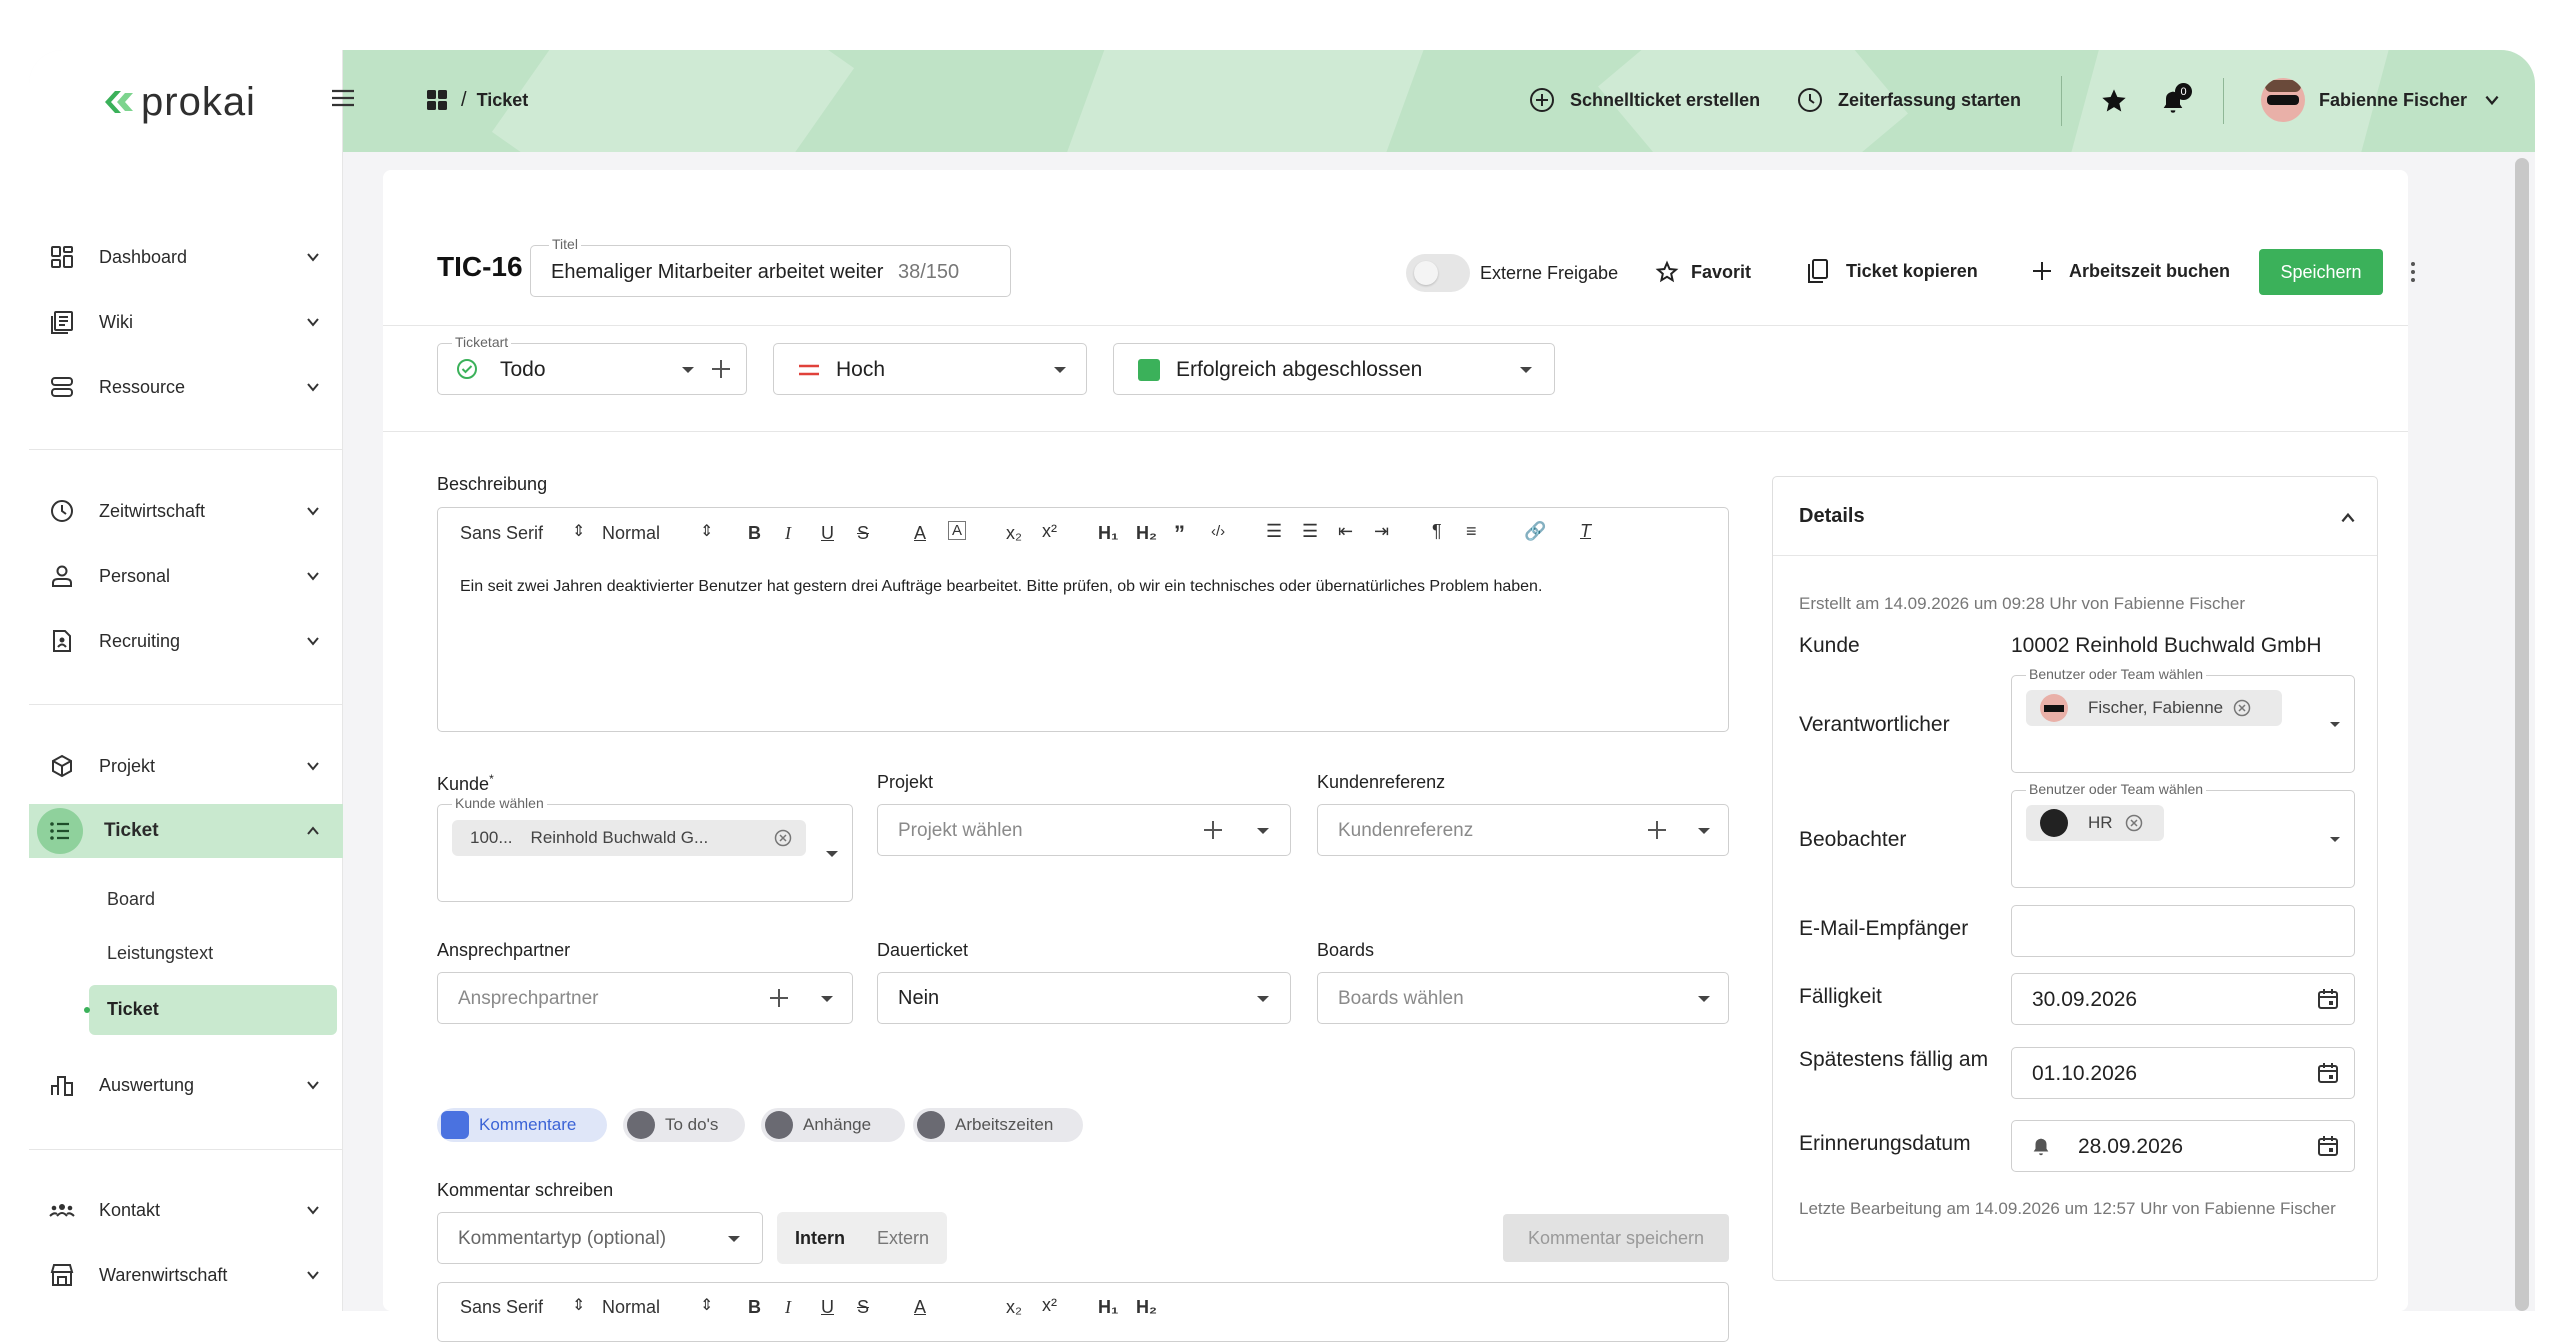 The height and width of the screenshot is (1342, 2560). I want to click on boards-select: Boards wählen, so click(1523, 998).